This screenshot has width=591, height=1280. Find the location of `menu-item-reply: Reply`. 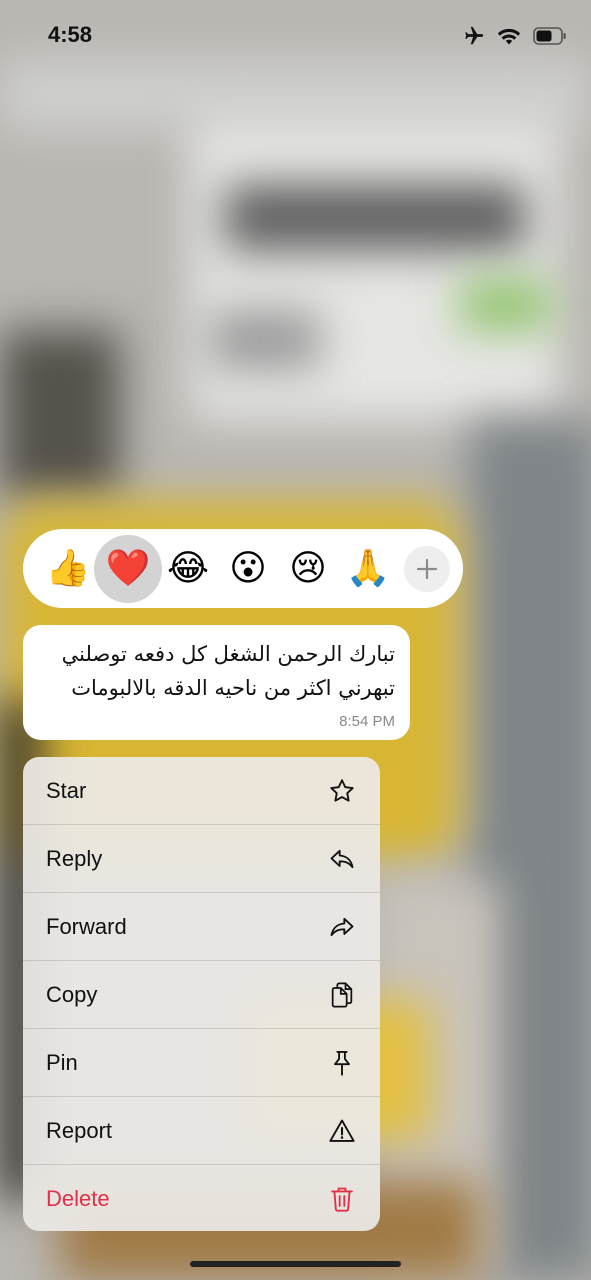

menu-item-reply: Reply is located at coordinates (201, 859).